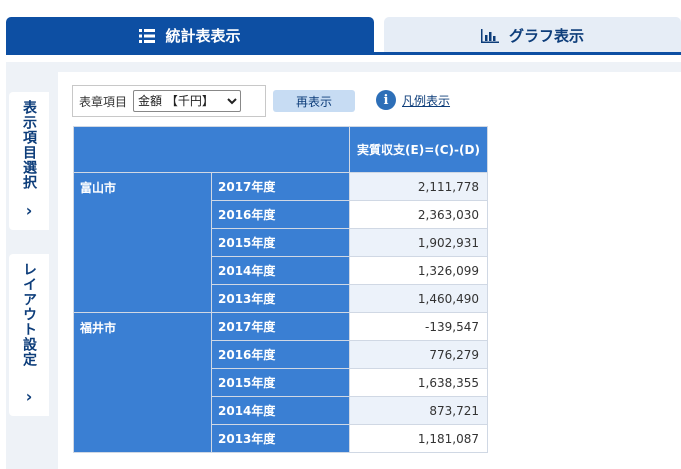 This screenshot has width=681, height=469. I want to click on table-item-select: 金額 【千円】, so click(187, 101).